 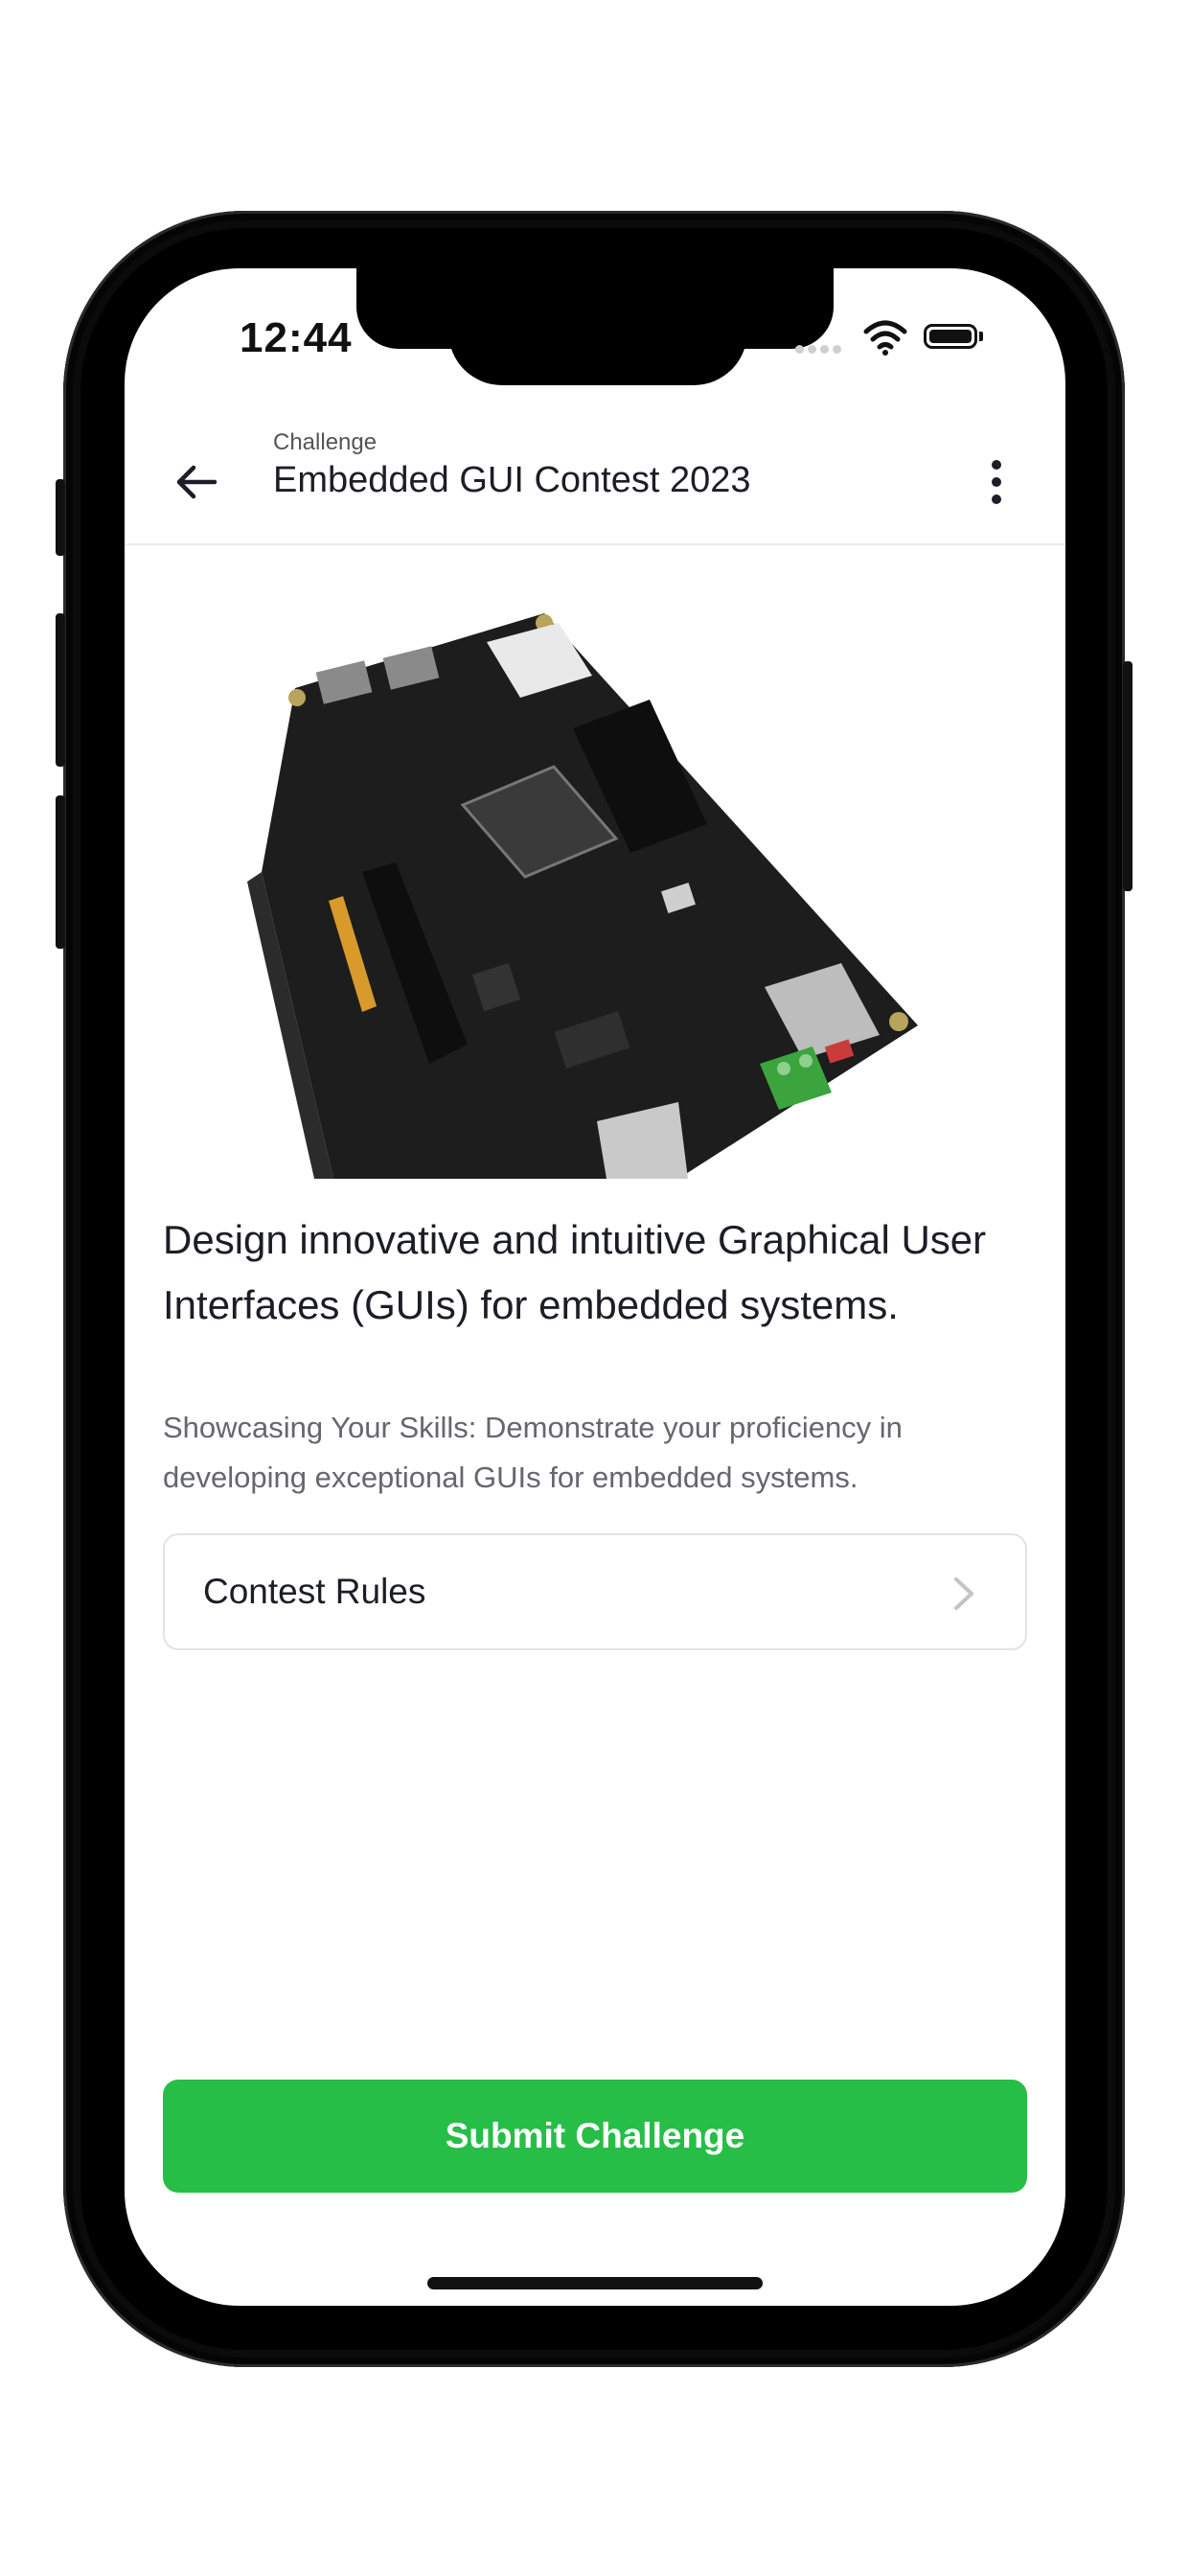 I want to click on more-options-button, so click(x=997, y=482).